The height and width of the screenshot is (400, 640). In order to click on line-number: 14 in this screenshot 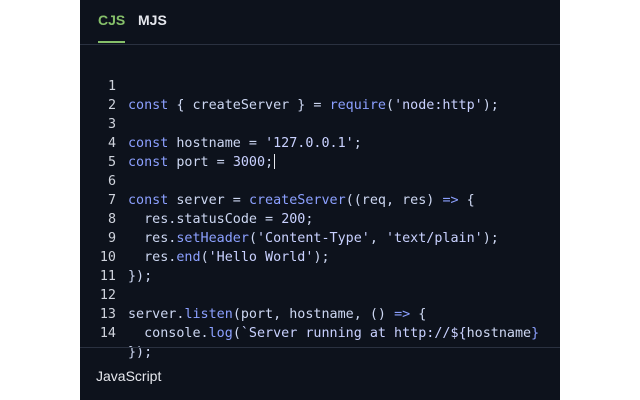, I will do `click(107, 333)`.